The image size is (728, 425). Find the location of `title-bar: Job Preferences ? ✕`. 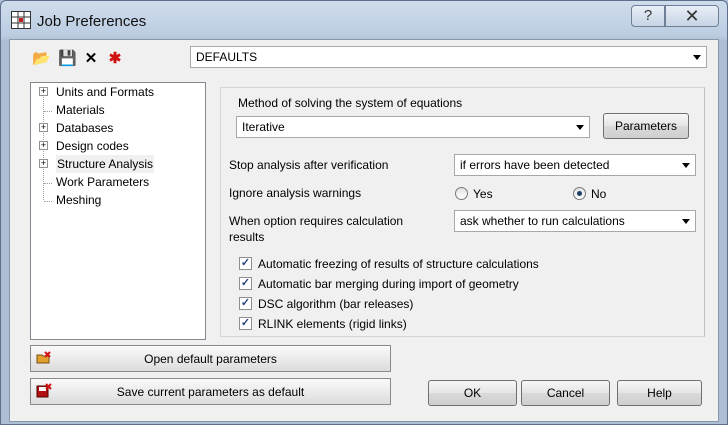

title-bar: Job Preferences ? ✕ is located at coordinates (364, 20).